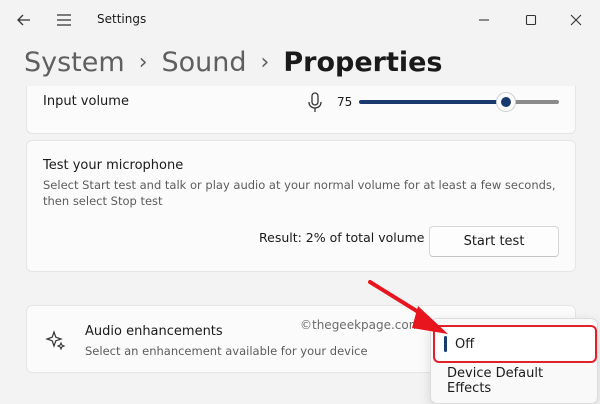 Image resolution: width=600 pixels, height=404 pixels. I want to click on breadcrumb-sound: Sound, so click(204, 62).